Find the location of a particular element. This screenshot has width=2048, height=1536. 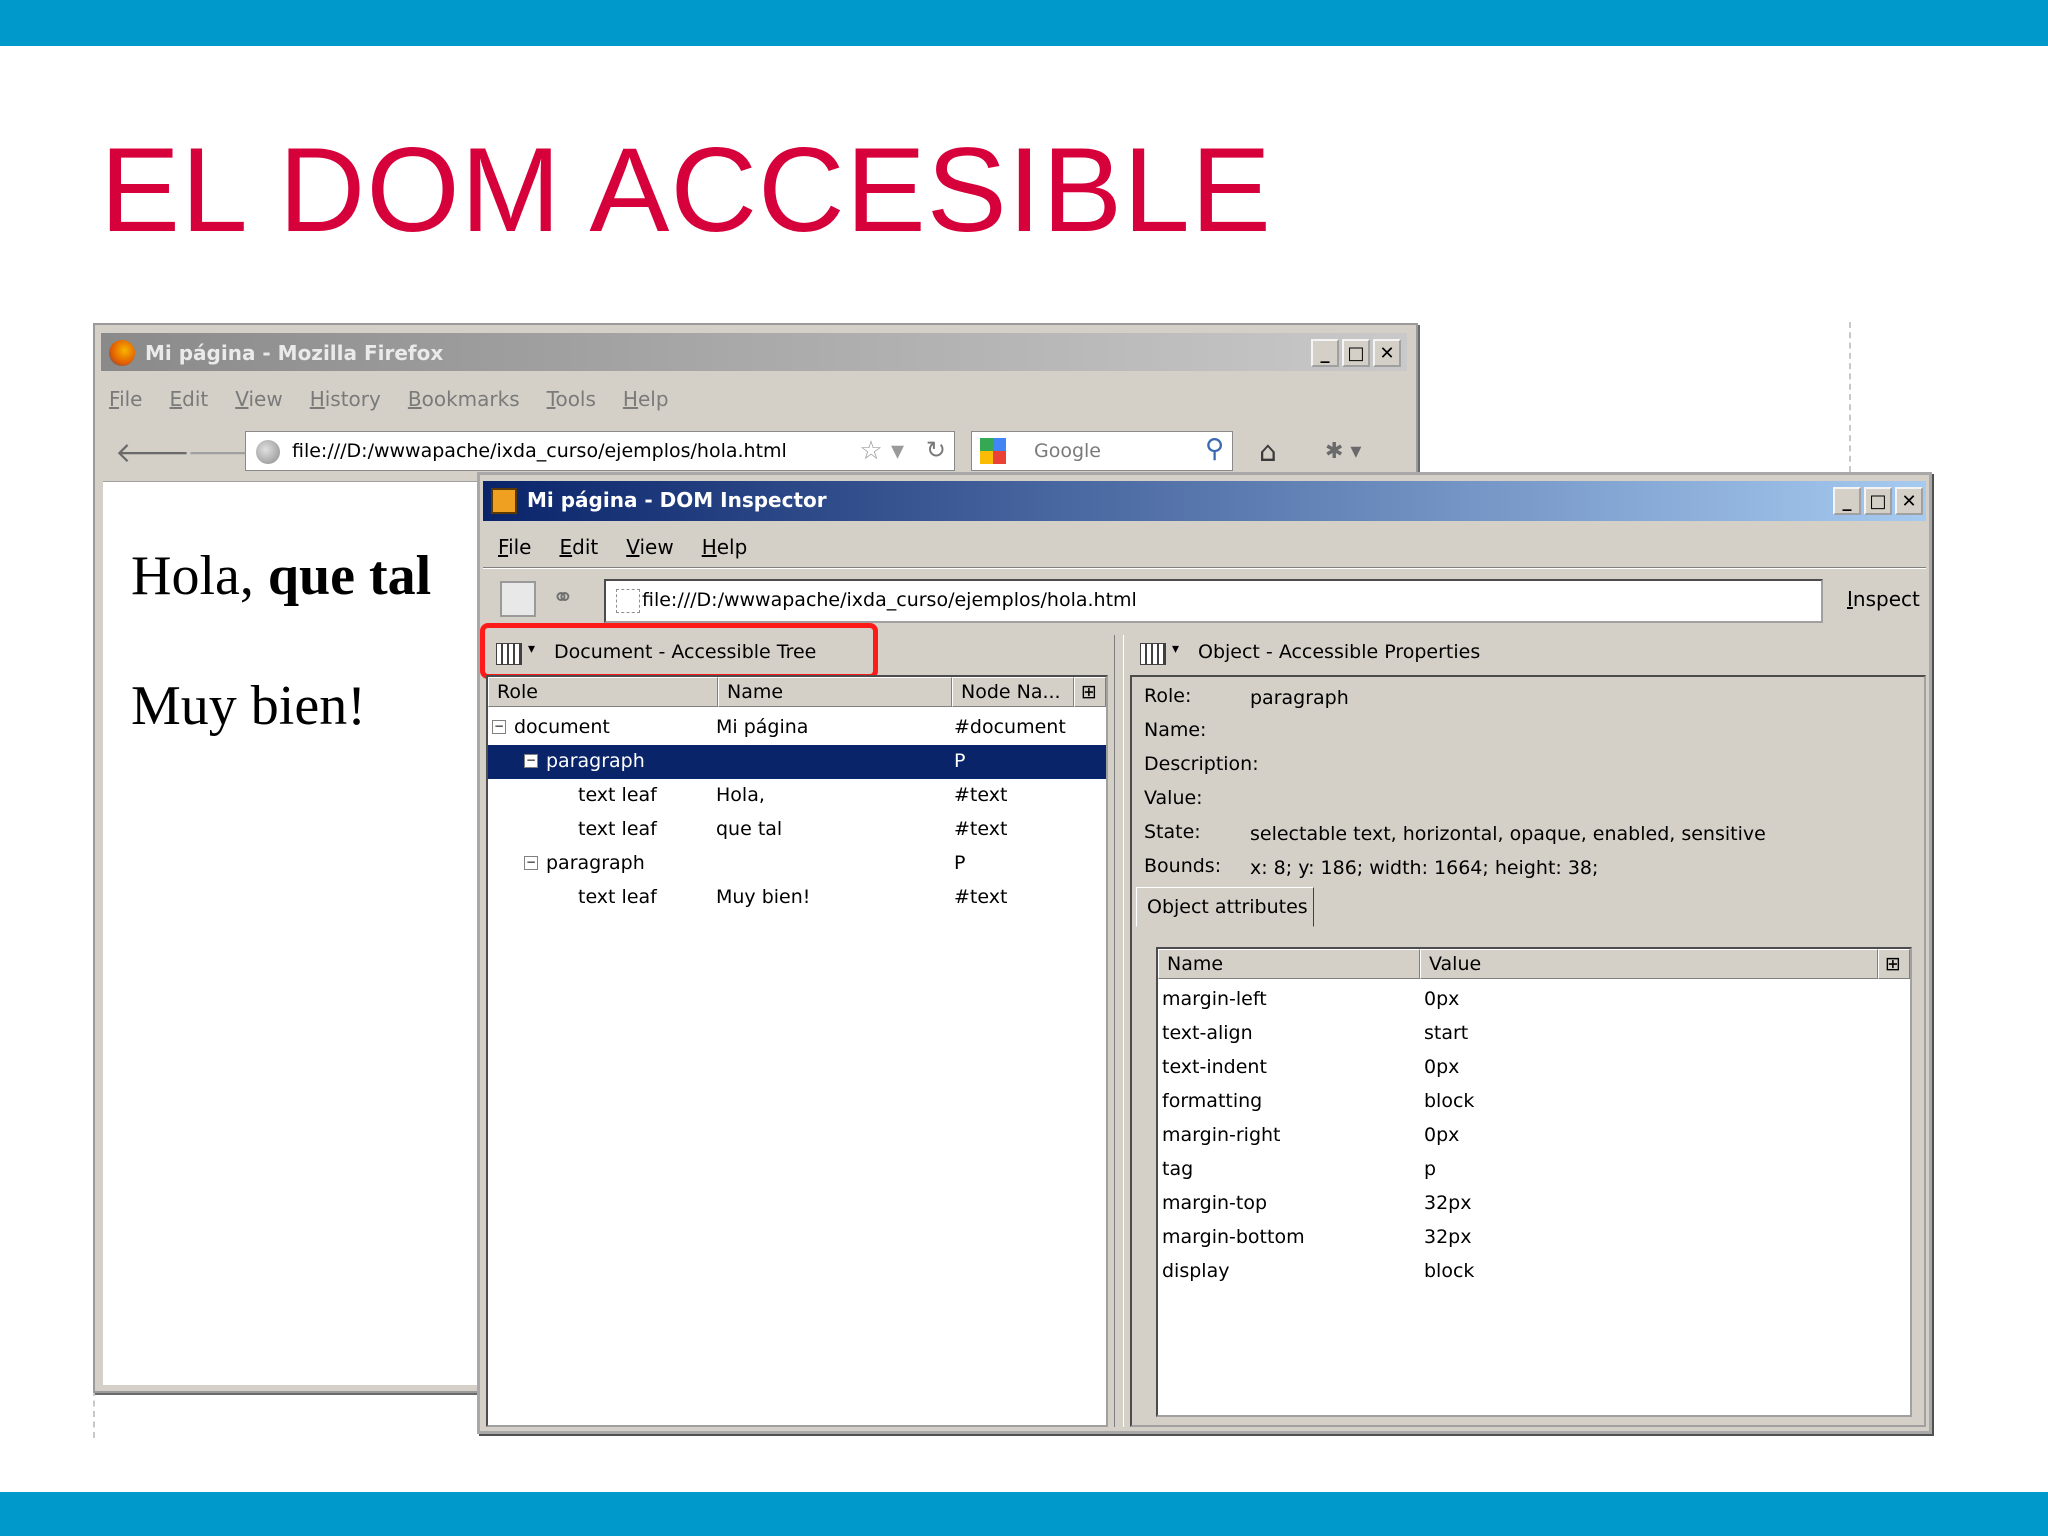

inspector-logo-icon is located at coordinates (504, 501).